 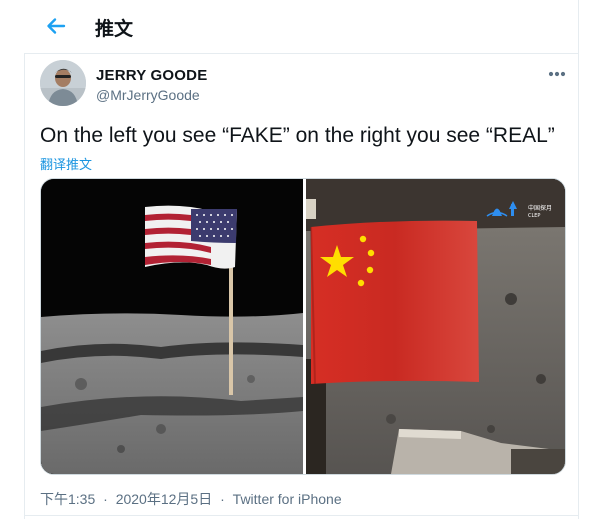 I want to click on more-dots-icon, so click(x=557, y=74).